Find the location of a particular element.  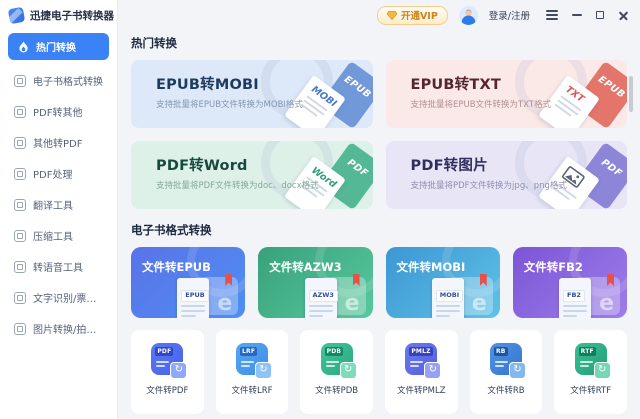

ocr-icon is located at coordinates (20, 297).